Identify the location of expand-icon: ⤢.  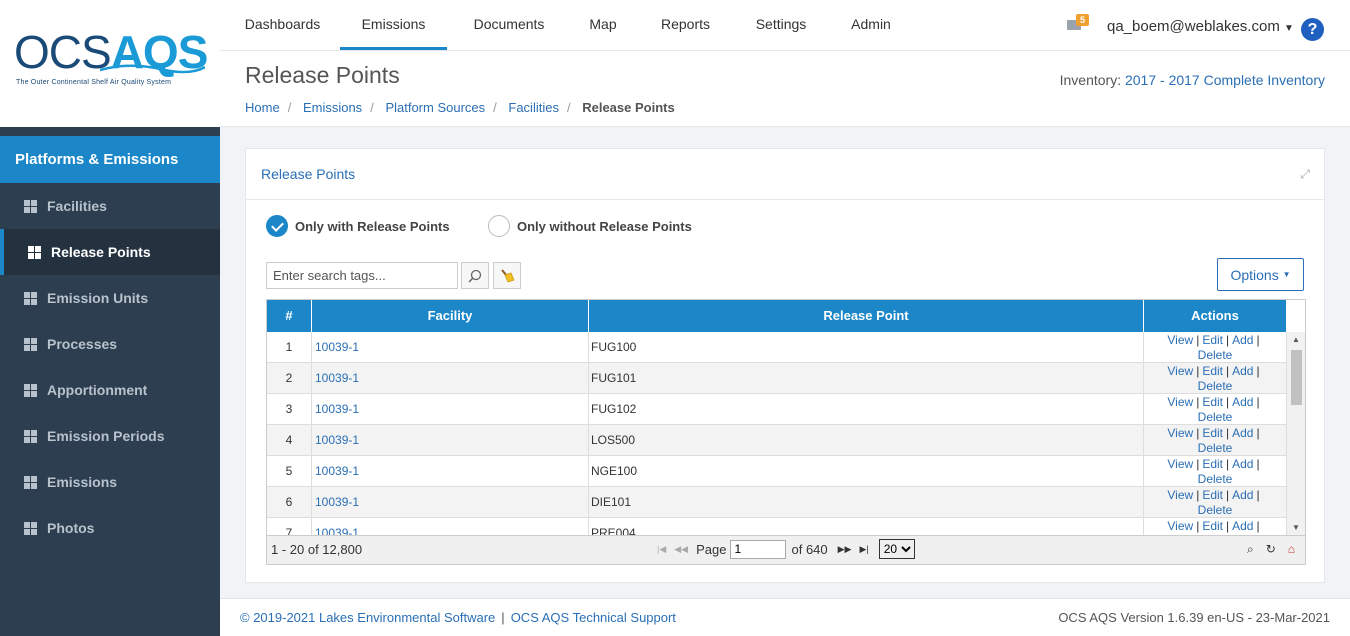
(1305, 174).